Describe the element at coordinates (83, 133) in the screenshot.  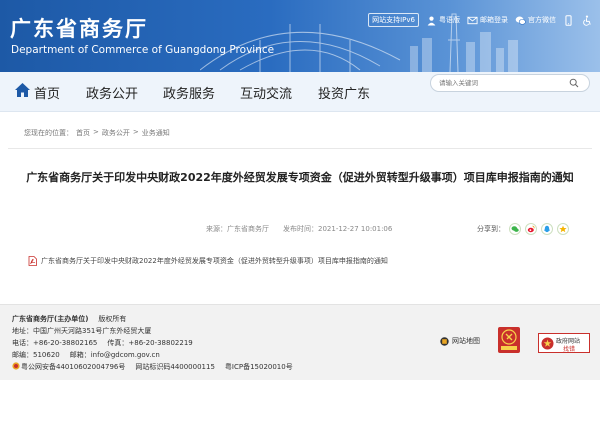
I see `breadcrumb-home: 首页` at that location.